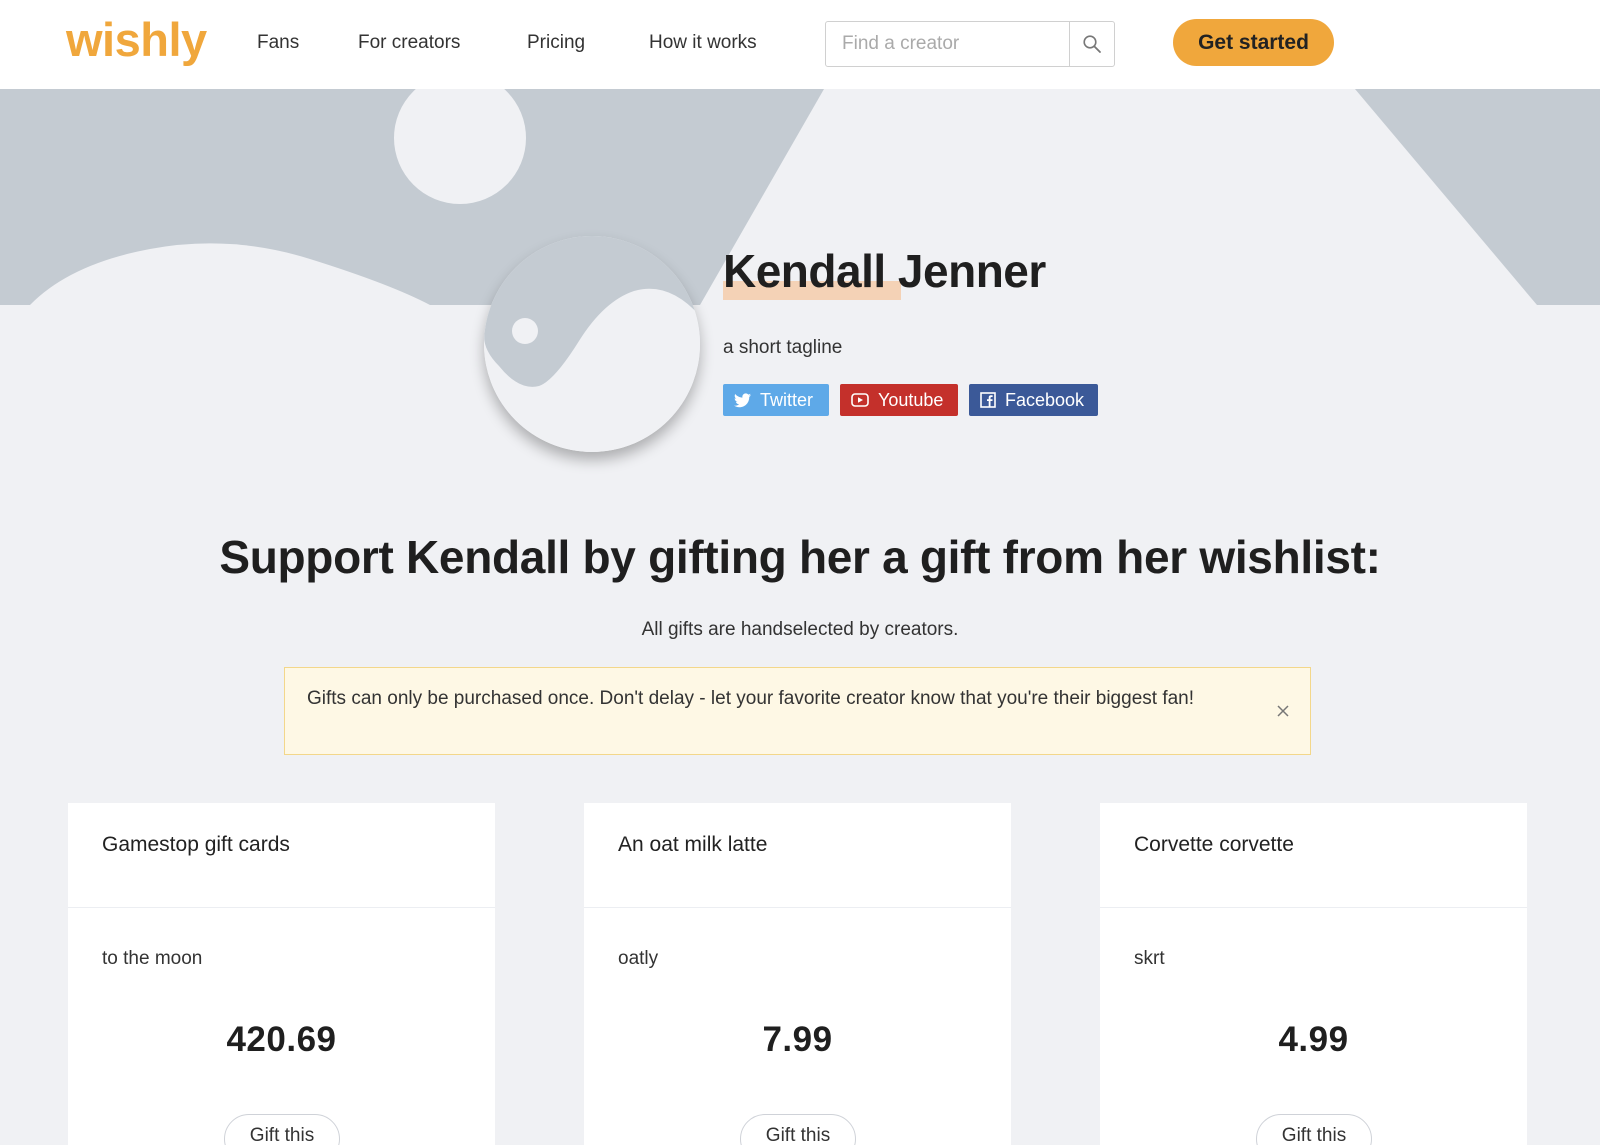  I want to click on twitter-icon, so click(742, 399).